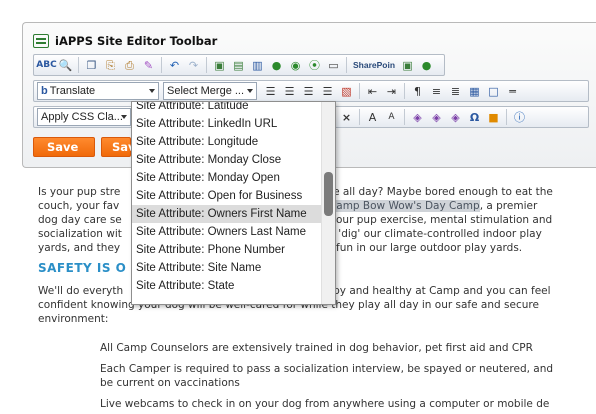  I want to click on paragraph-line-2: couch, your fav, so click(79, 206).